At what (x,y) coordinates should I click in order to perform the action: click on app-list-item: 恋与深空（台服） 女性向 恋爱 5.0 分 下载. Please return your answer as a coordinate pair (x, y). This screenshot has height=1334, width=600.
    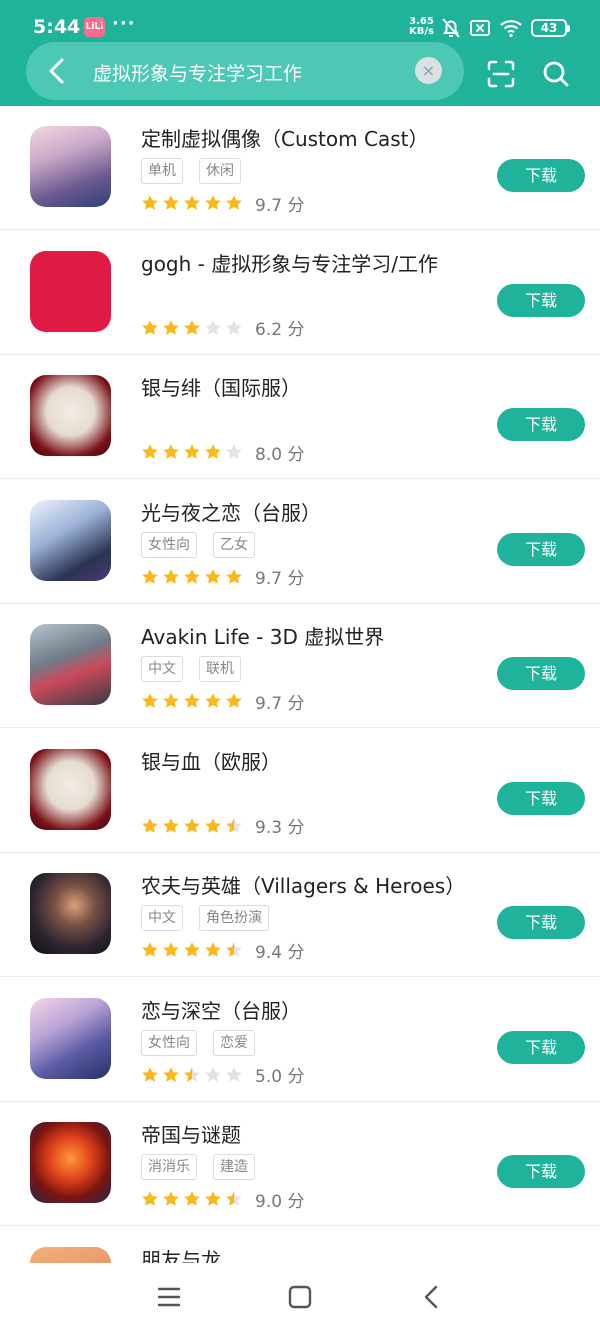
    Looking at the image, I should click on (300, 1040).